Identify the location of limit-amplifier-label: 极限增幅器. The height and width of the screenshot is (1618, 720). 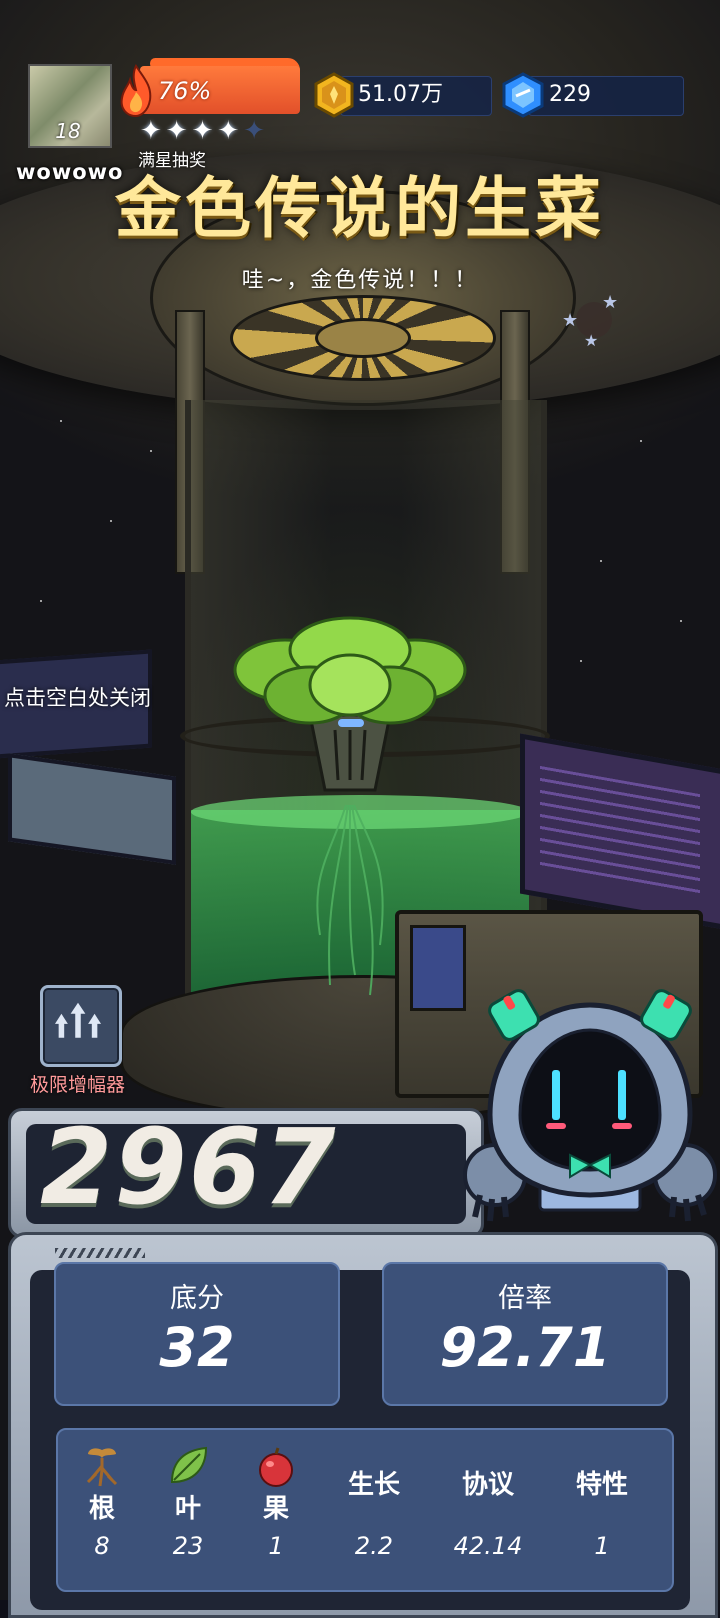
(78, 1085).